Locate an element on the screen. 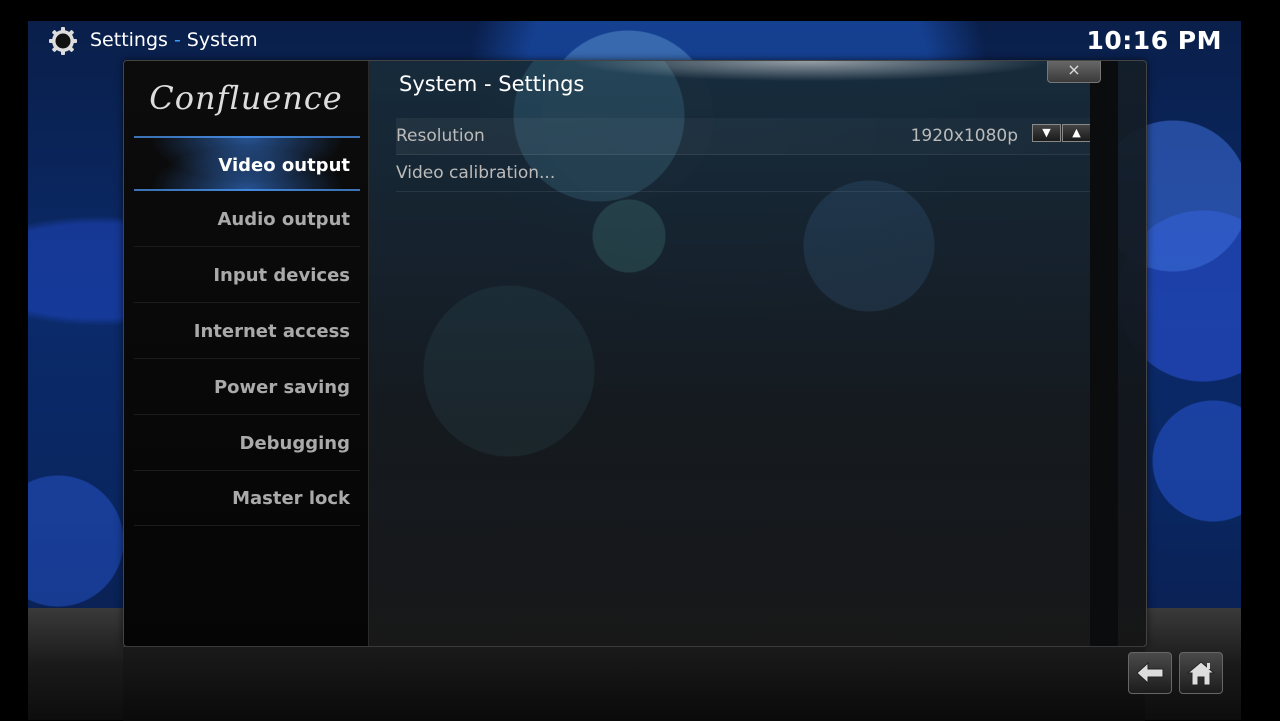 This screenshot has width=1280, height=721. sidebar-item-power-saving: Power saving is located at coordinates (247, 387).